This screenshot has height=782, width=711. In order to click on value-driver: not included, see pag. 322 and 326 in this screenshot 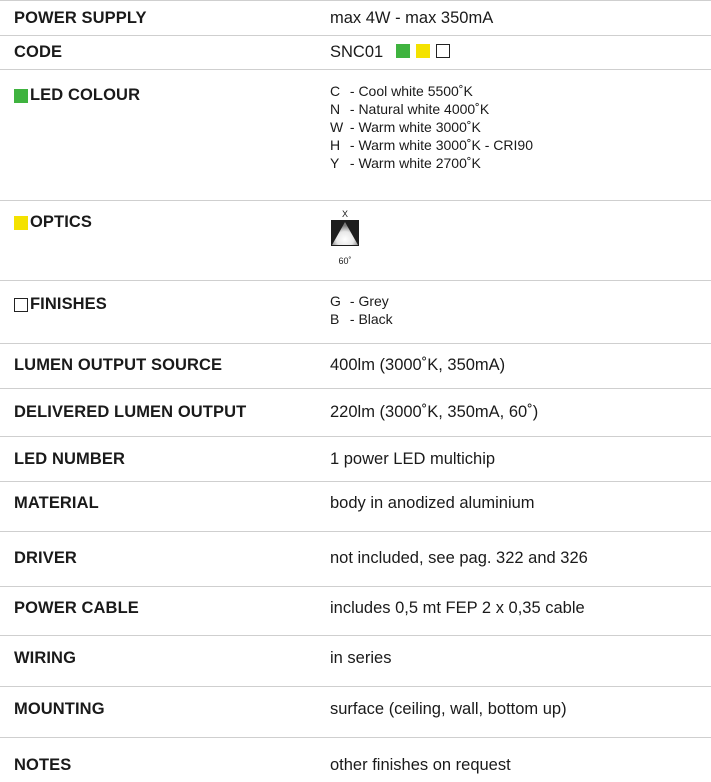, I will do `click(459, 558)`.